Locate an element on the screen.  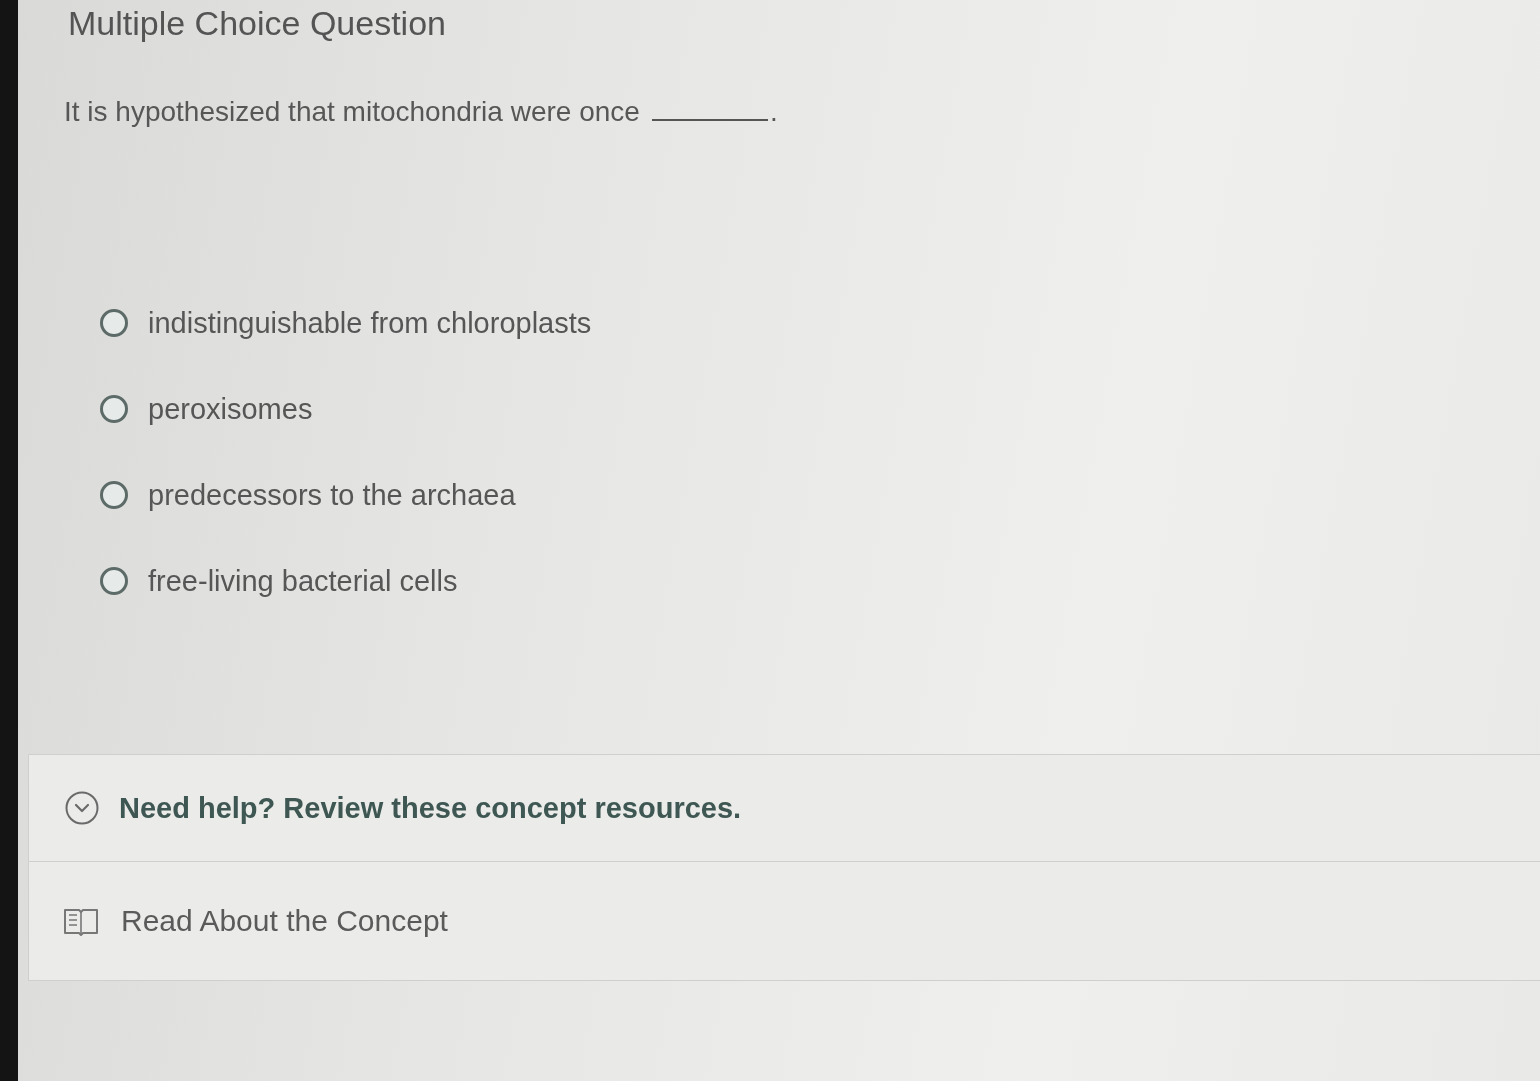
option-label: free-living bacterial cells is located at coordinates (303, 581).